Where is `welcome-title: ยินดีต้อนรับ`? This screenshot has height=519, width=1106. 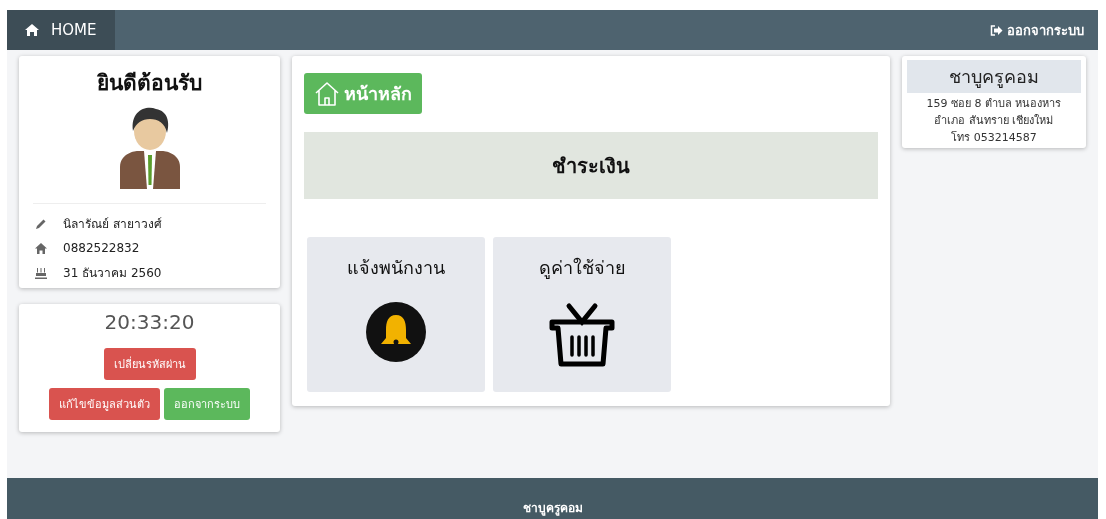
welcome-title: ยินดีต้อนรับ is located at coordinates (149, 83).